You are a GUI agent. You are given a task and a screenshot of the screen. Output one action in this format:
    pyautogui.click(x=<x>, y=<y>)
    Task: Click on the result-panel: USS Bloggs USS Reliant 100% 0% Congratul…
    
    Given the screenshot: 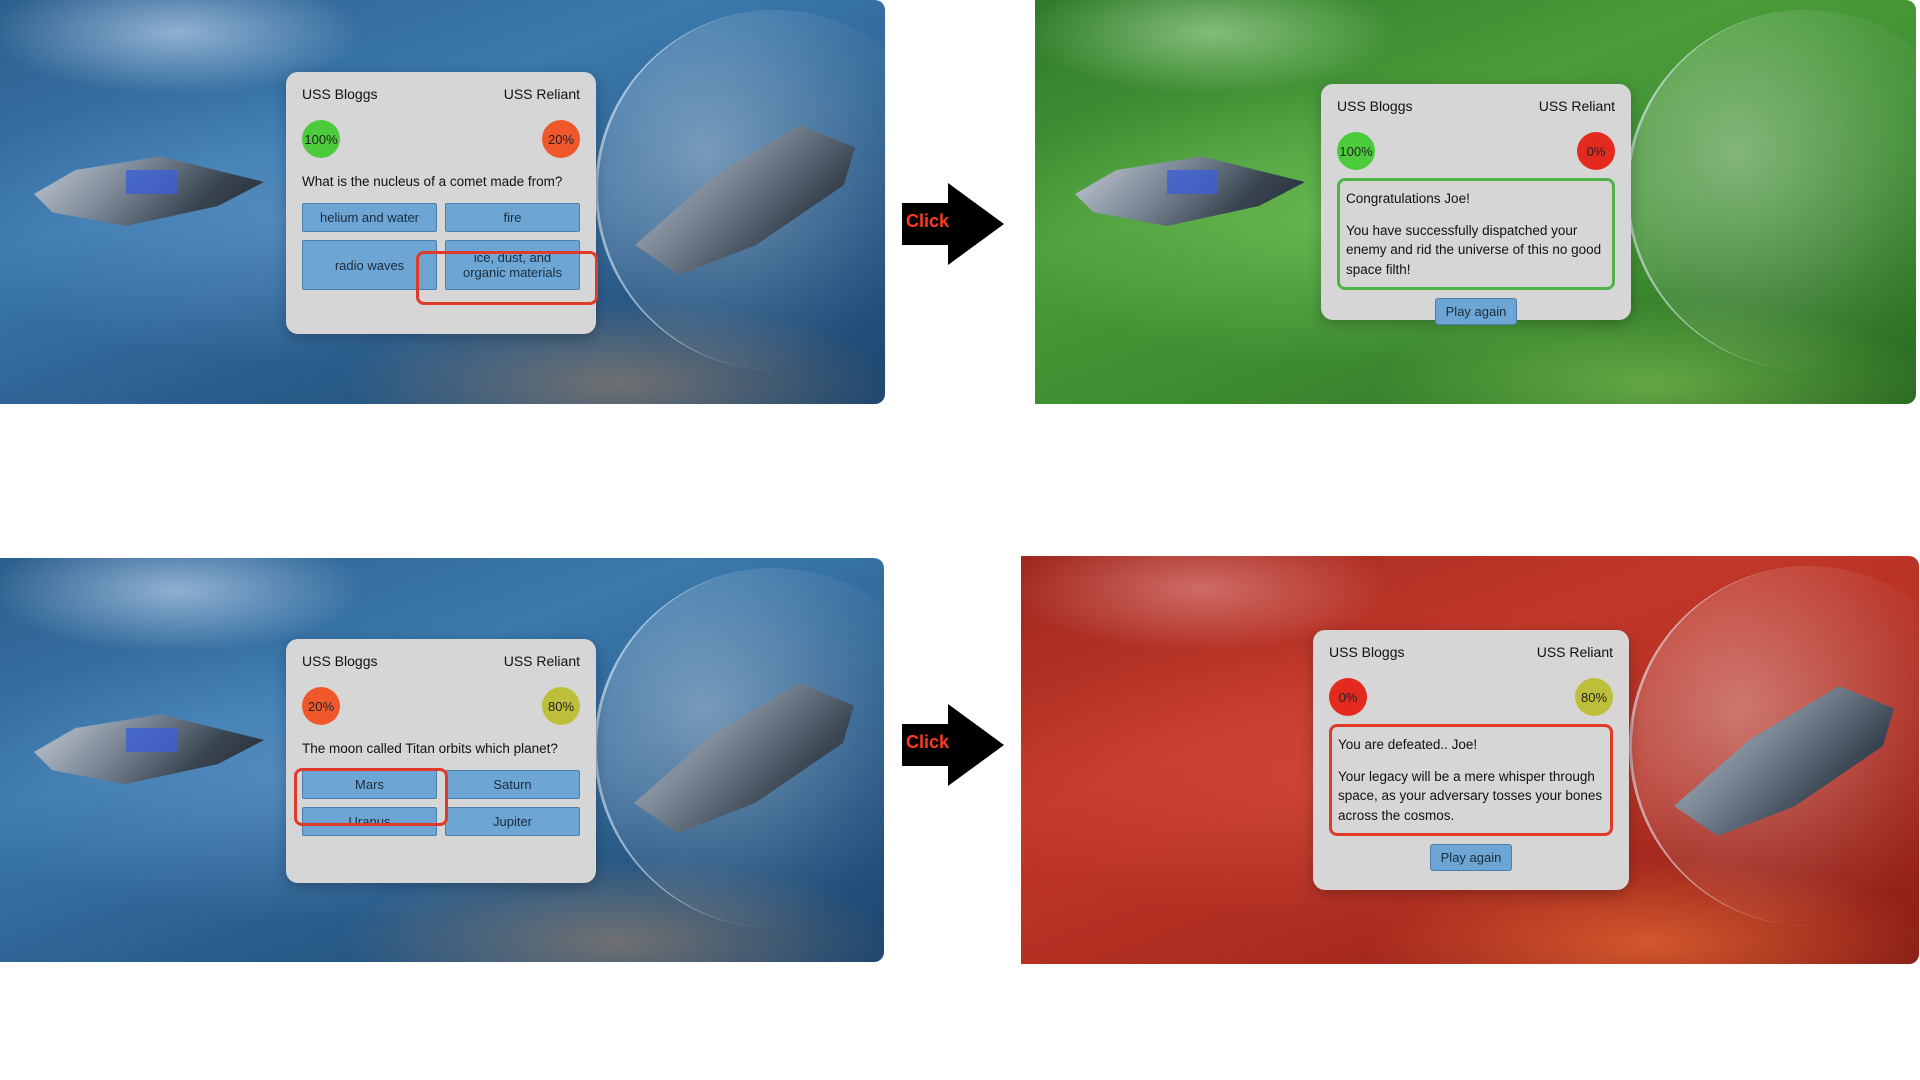 What is the action you would take?
    pyautogui.click(x=1476, y=205)
    